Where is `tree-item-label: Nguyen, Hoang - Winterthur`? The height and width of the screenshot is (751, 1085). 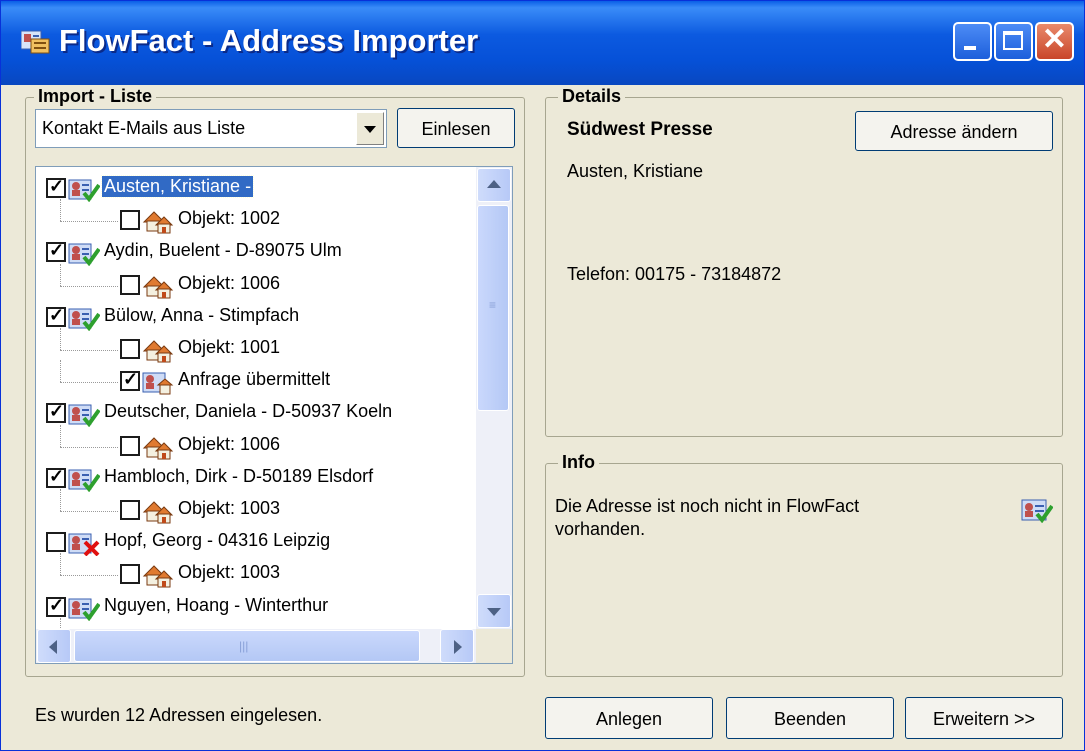 tree-item-label: Nguyen, Hoang - Winterthur is located at coordinates (216, 605).